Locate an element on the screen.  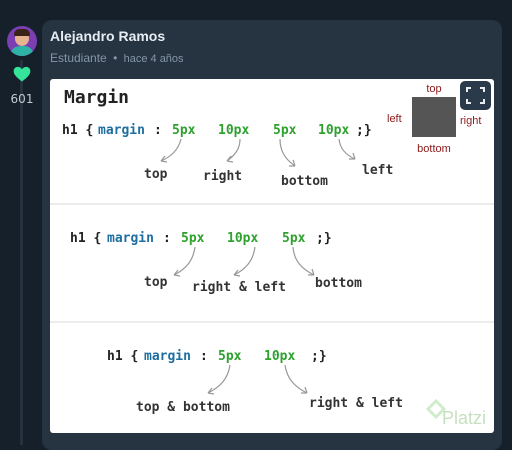
example3-selector: h1 { is located at coordinates (122, 356).